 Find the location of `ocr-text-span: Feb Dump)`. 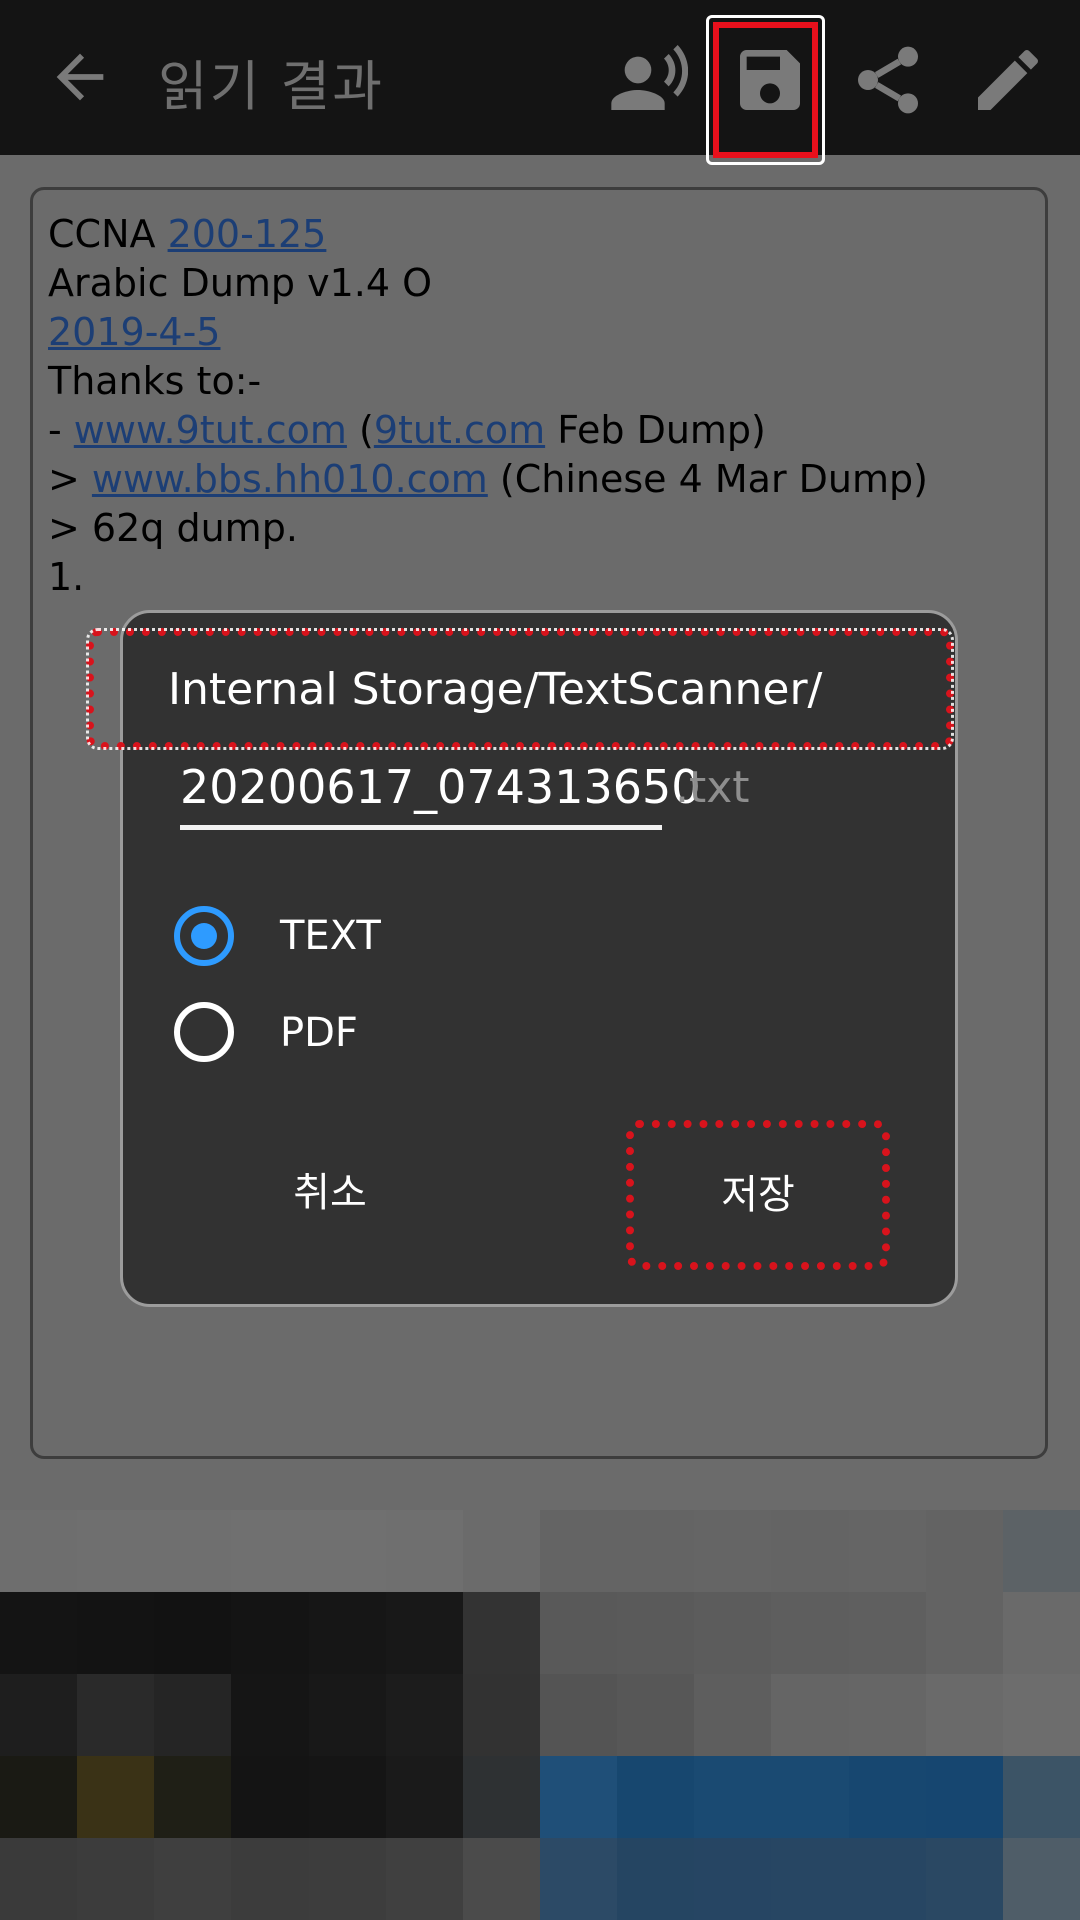

ocr-text-span: Feb Dump) is located at coordinates (655, 430).